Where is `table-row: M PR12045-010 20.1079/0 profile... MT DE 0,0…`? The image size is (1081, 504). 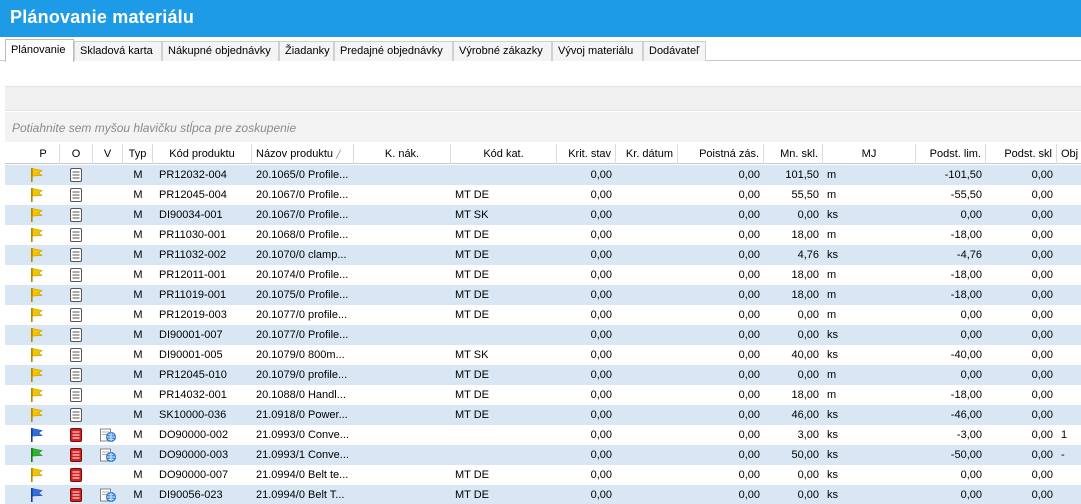 table-row: M PR12045-010 20.1079/0 profile... MT DE 0,0… is located at coordinates (543, 375).